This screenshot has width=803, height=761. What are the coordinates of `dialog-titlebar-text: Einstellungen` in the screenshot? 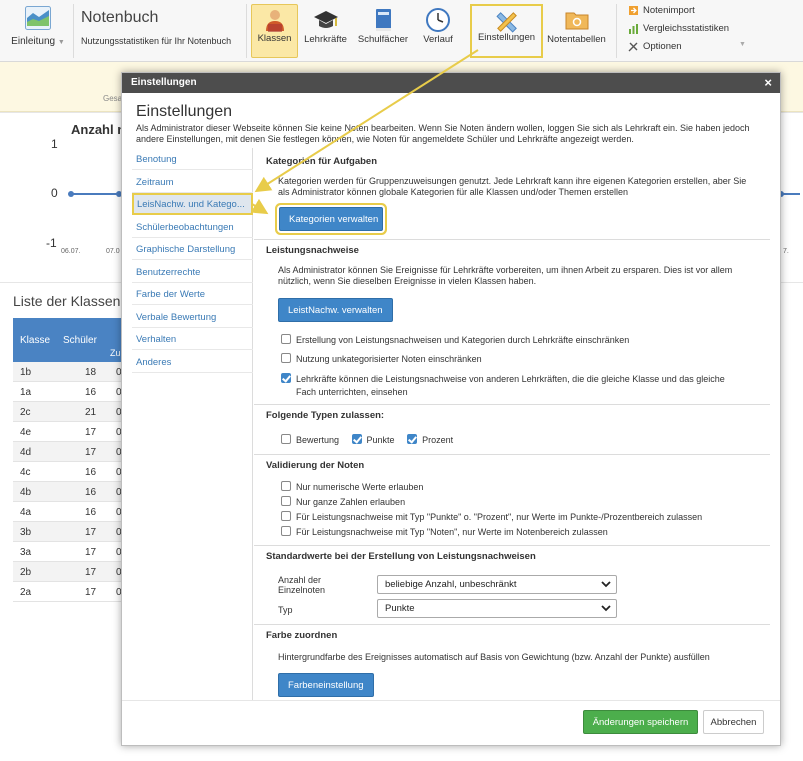 It's located at (164, 82).